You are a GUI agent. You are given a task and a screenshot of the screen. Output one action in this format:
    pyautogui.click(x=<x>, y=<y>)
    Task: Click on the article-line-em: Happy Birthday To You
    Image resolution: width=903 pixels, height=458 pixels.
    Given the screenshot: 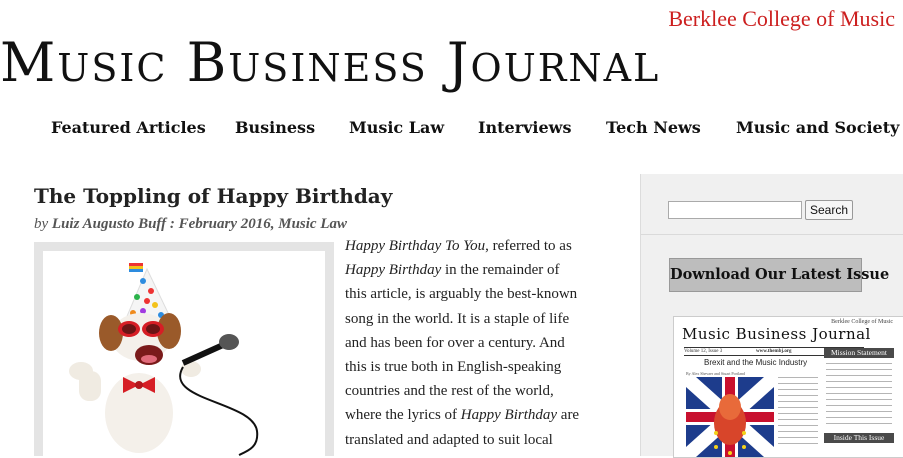 What is the action you would take?
    pyautogui.click(x=415, y=246)
    